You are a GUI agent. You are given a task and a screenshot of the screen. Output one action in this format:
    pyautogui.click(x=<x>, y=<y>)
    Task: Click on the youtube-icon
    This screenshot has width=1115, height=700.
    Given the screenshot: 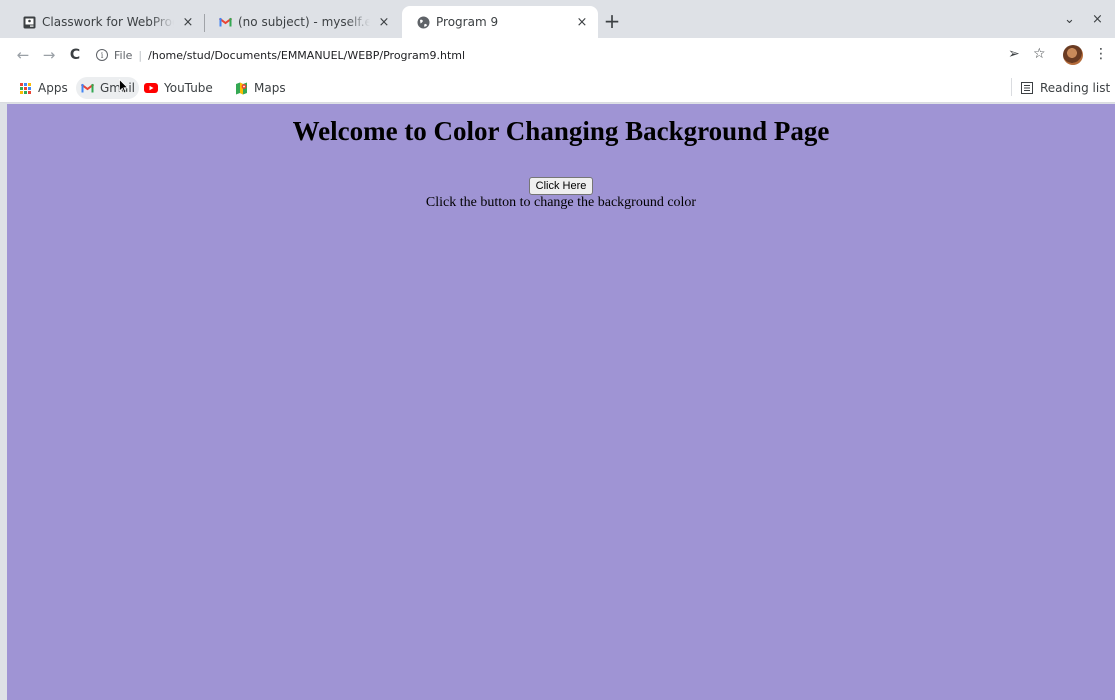 What is the action you would take?
    pyautogui.click(x=151, y=88)
    